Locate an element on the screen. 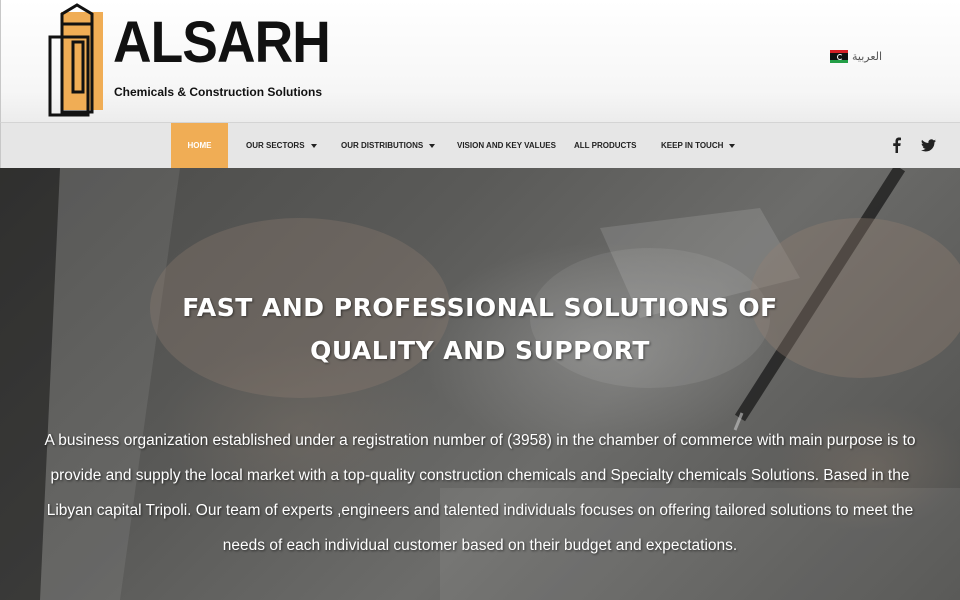 The width and height of the screenshot is (960, 600). nav-item-our-distributions: OUR DISTRIBUTIONS is located at coordinates (388, 145).